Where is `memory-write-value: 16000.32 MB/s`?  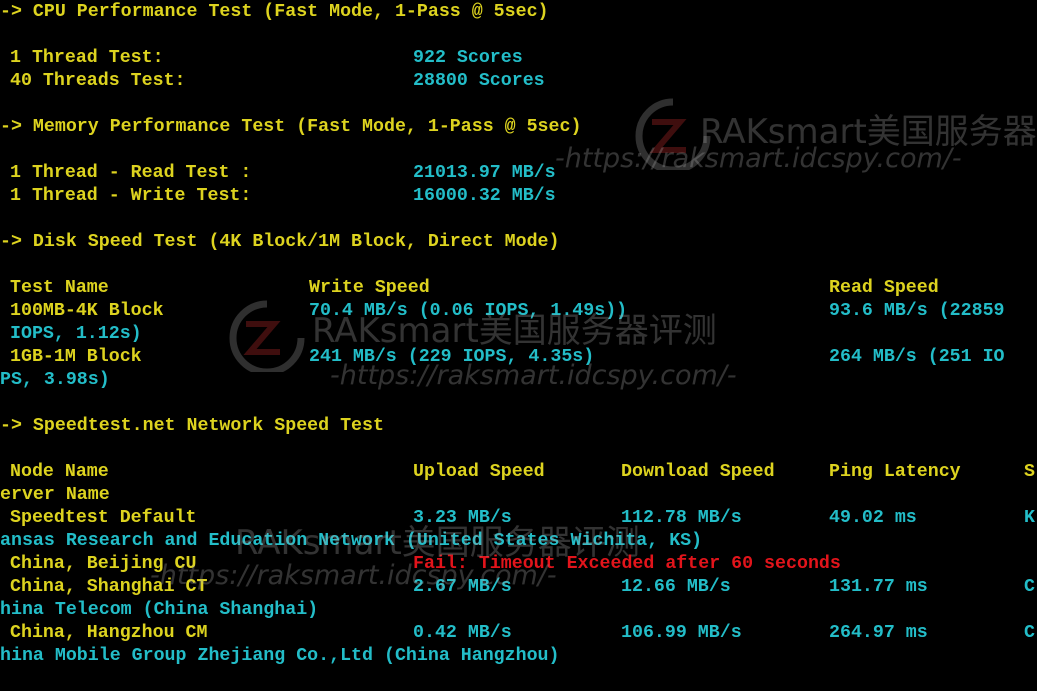
memory-write-value: 16000.32 MB/s is located at coordinates (484, 196).